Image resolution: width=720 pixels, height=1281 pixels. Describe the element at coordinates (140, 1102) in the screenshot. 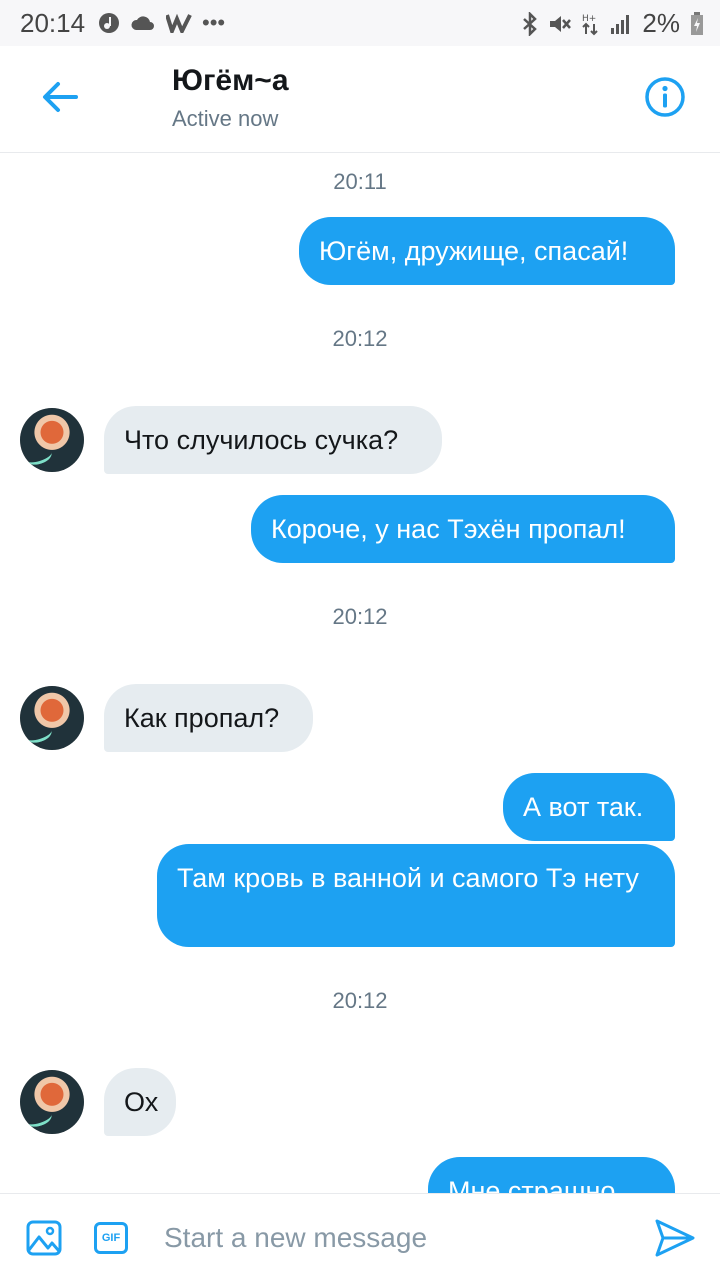

I see `incoming-message: Ох` at that location.